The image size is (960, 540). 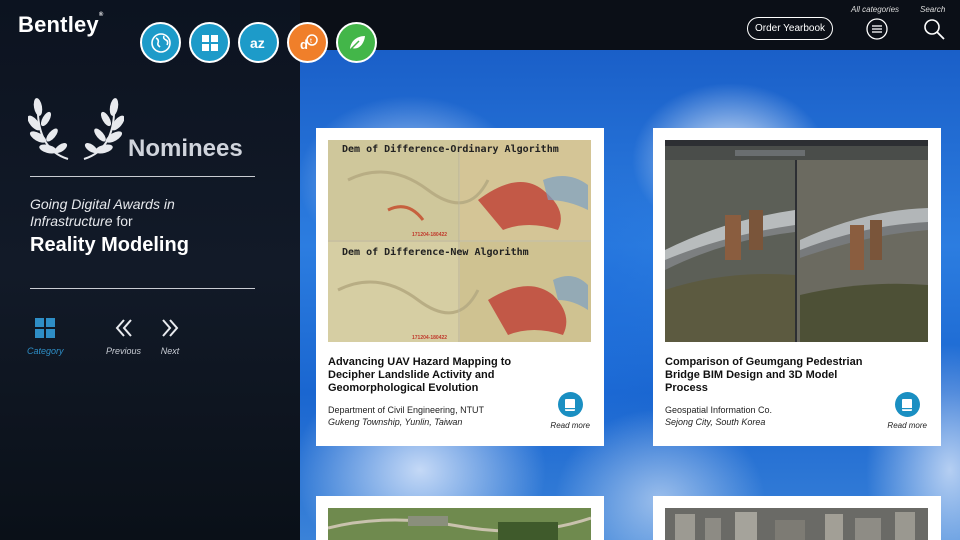 I want to click on card-organization: Geospatial Information Co., so click(x=719, y=410).